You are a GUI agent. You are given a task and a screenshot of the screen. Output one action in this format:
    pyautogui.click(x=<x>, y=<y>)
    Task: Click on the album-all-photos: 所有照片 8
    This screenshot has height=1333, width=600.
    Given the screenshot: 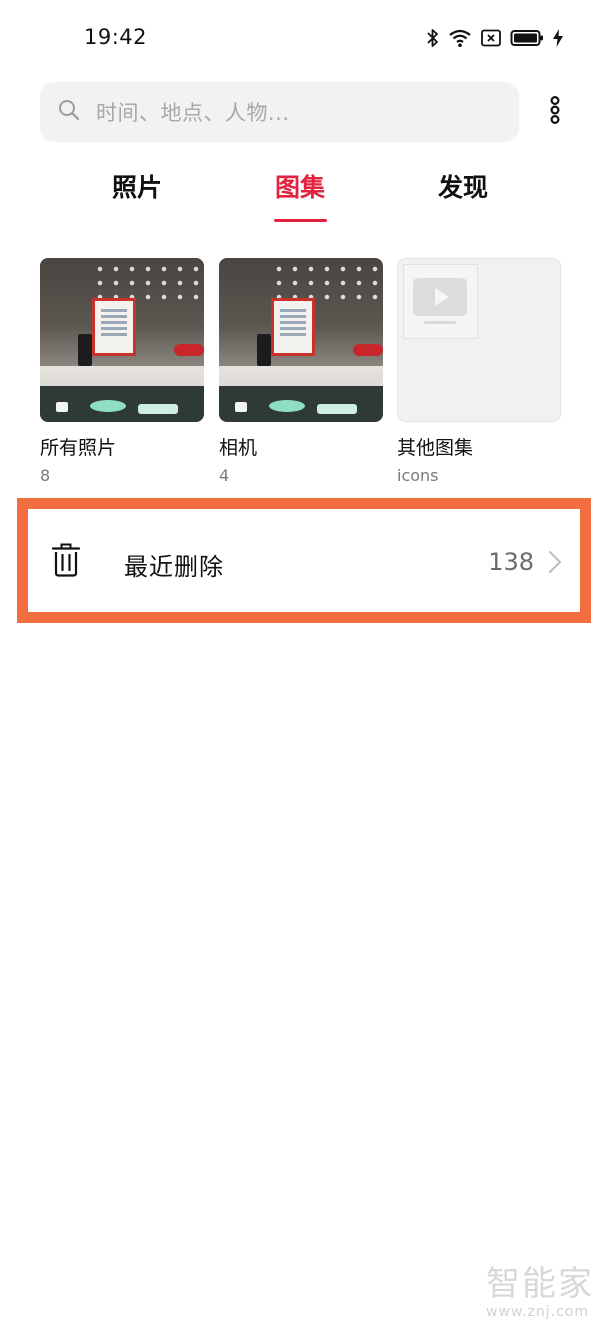 What is the action you would take?
    pyautogui.click(x=122, y=372)
    